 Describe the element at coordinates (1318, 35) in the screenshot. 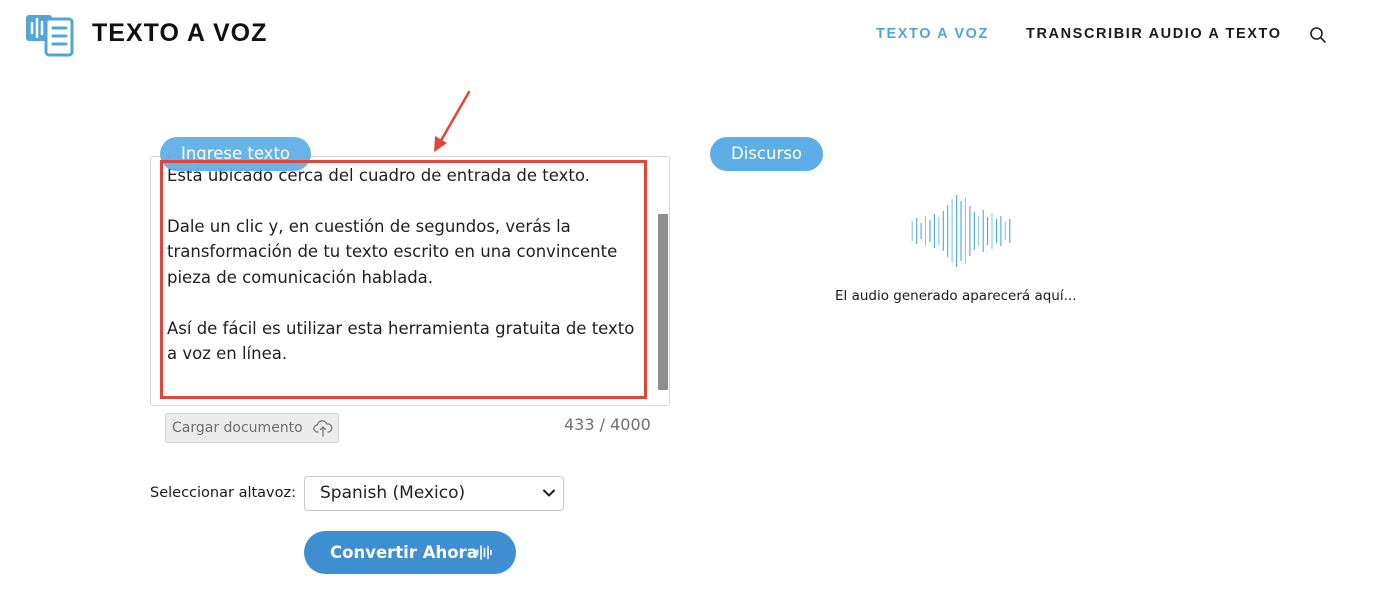

I see `search-icon` at that location.